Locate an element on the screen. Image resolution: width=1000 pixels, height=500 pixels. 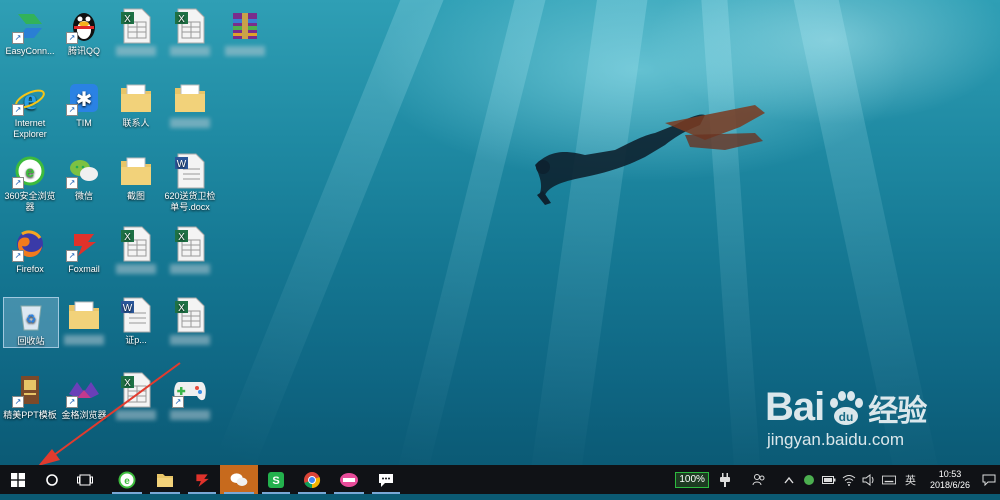
desktop-icon: ↗ 精美PPT模板 is located at coordinates (30, 396).